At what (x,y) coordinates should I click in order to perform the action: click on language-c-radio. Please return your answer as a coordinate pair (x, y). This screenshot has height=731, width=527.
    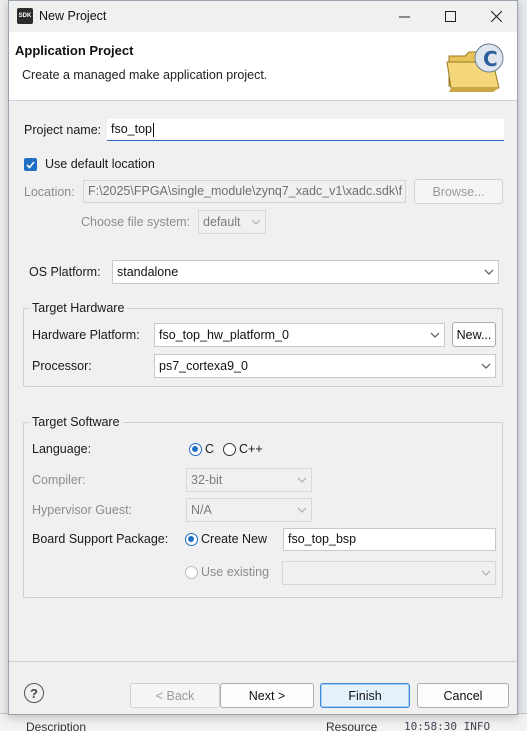
    Looking at the image, I should click on (195, 449).